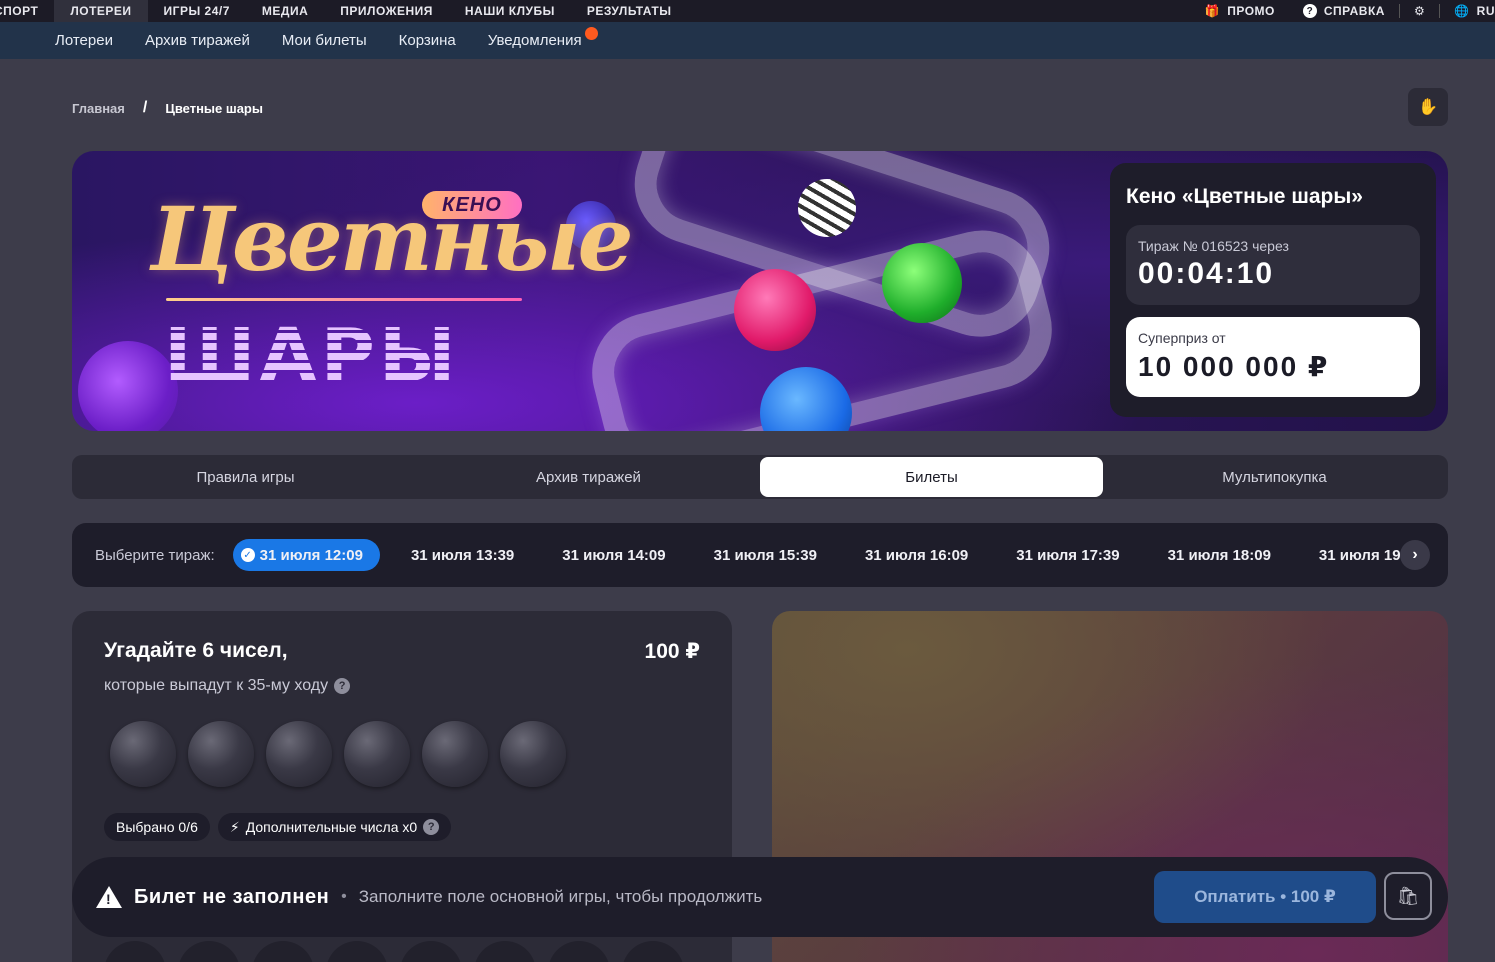 The width and height of the screenshot is (1495, 962). I want to click on topnav-clubs: НАШИ КЛУБЫ, so click(510, 11).